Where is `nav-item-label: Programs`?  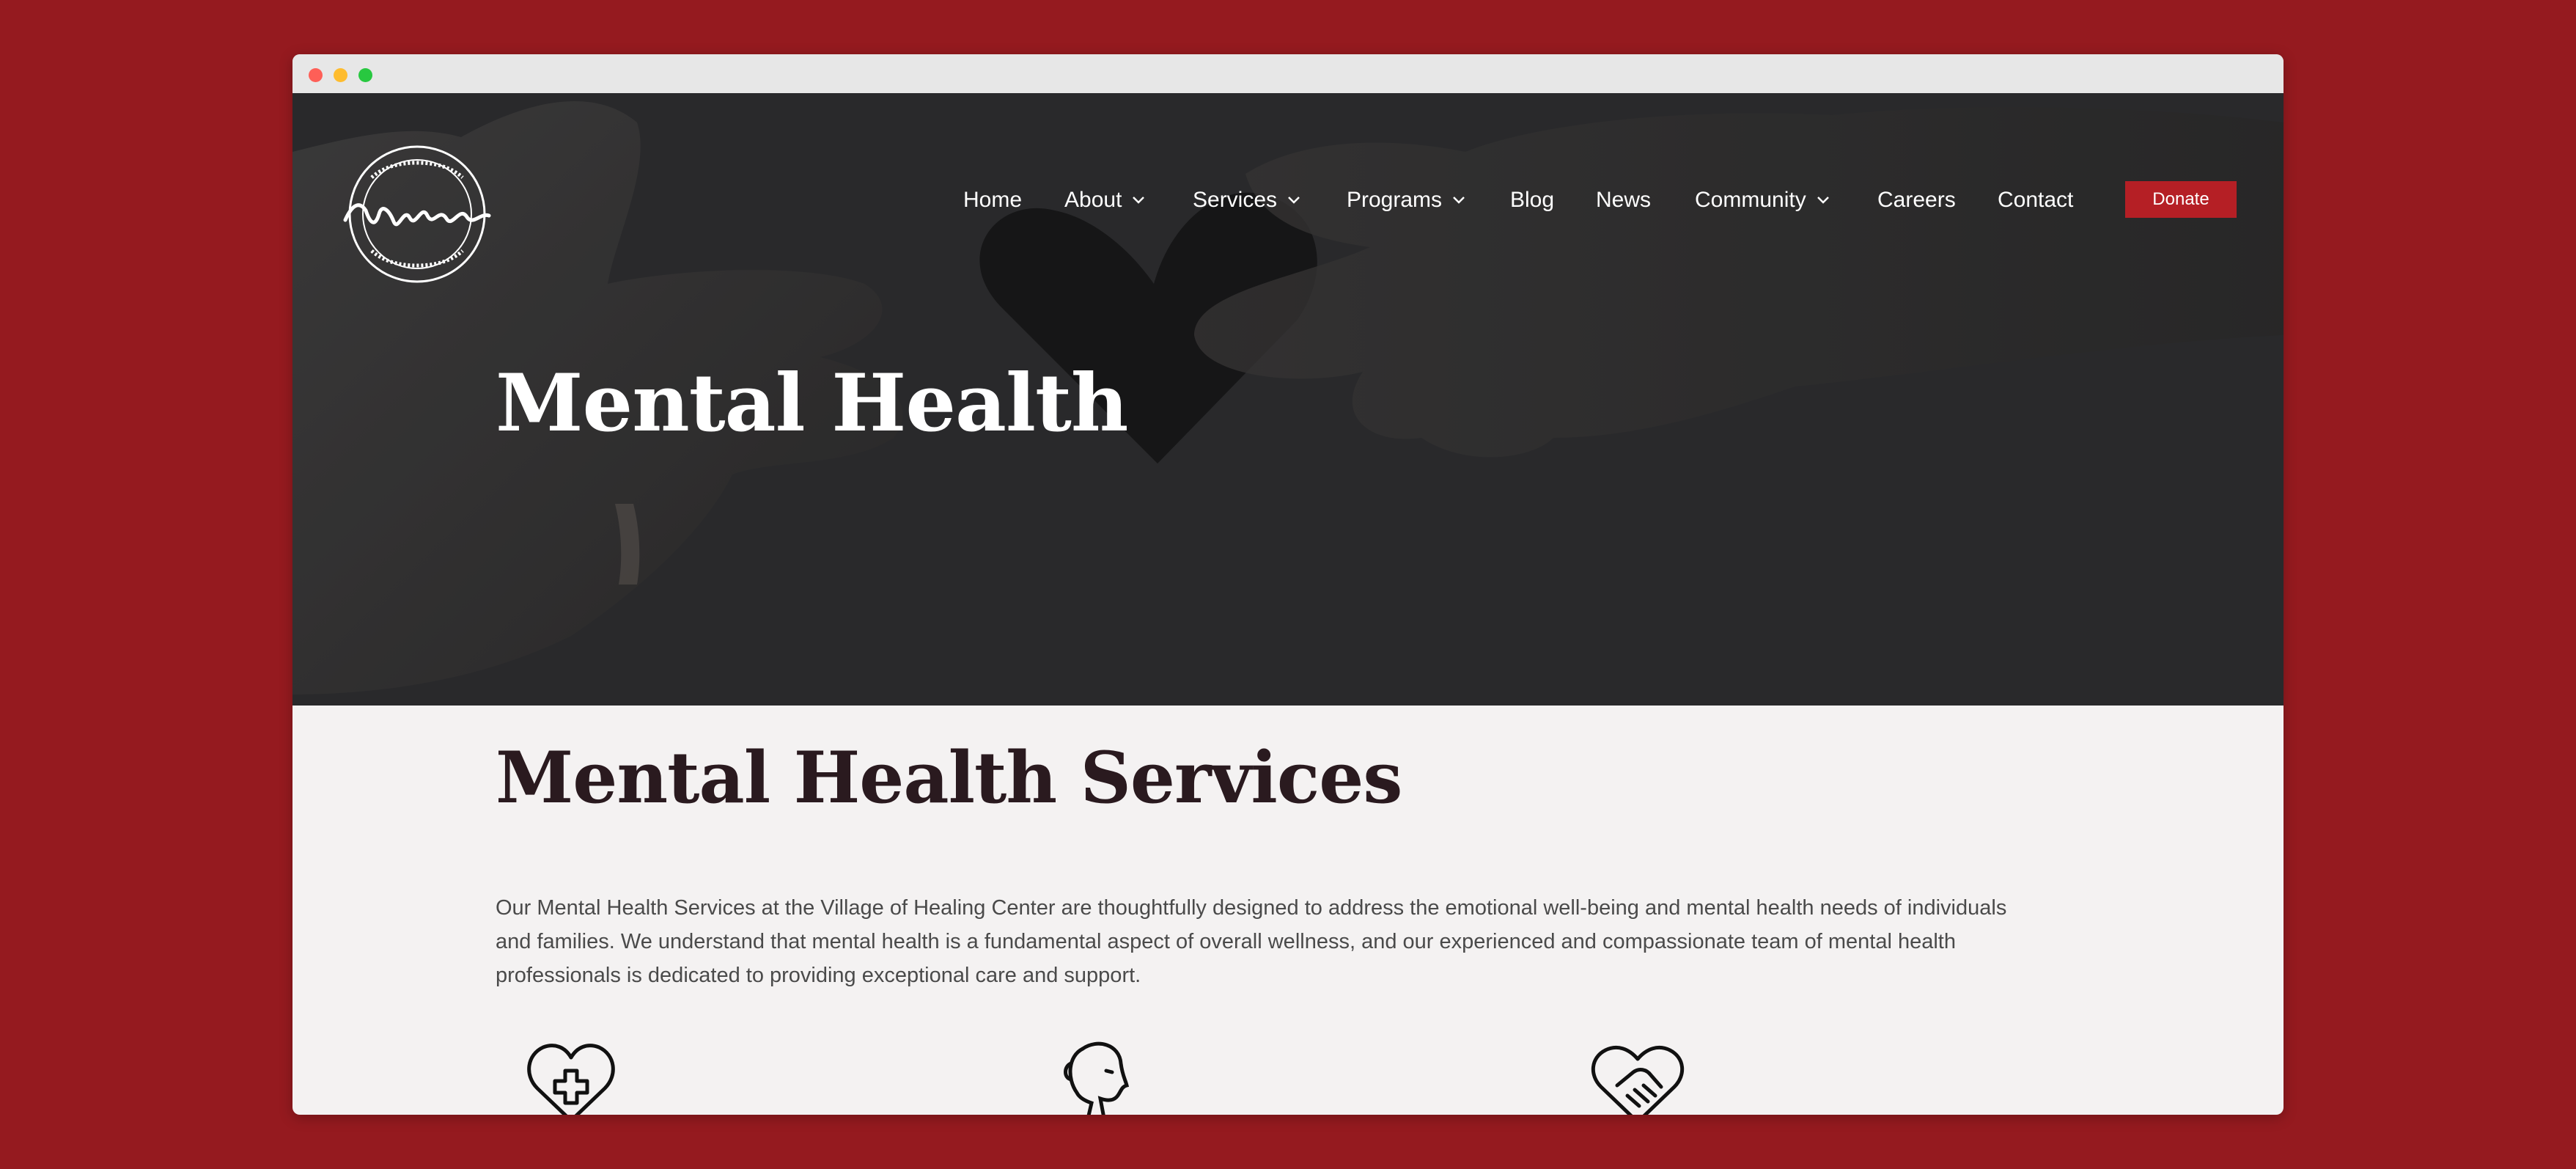
nav-item-label: Programs is located at coordinates (1395, 200).